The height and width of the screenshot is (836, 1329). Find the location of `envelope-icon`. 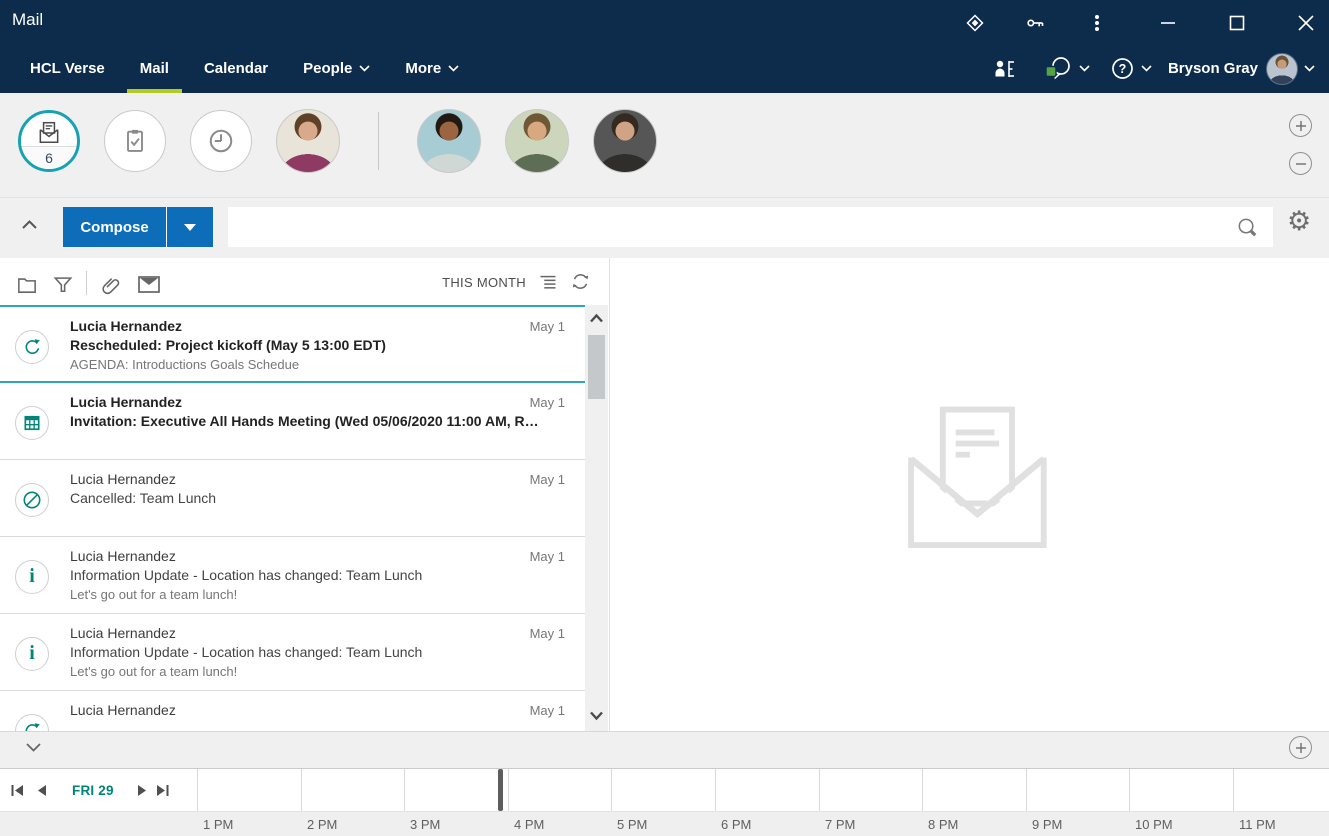

envelope-icon is located at coordinates (149, 284).